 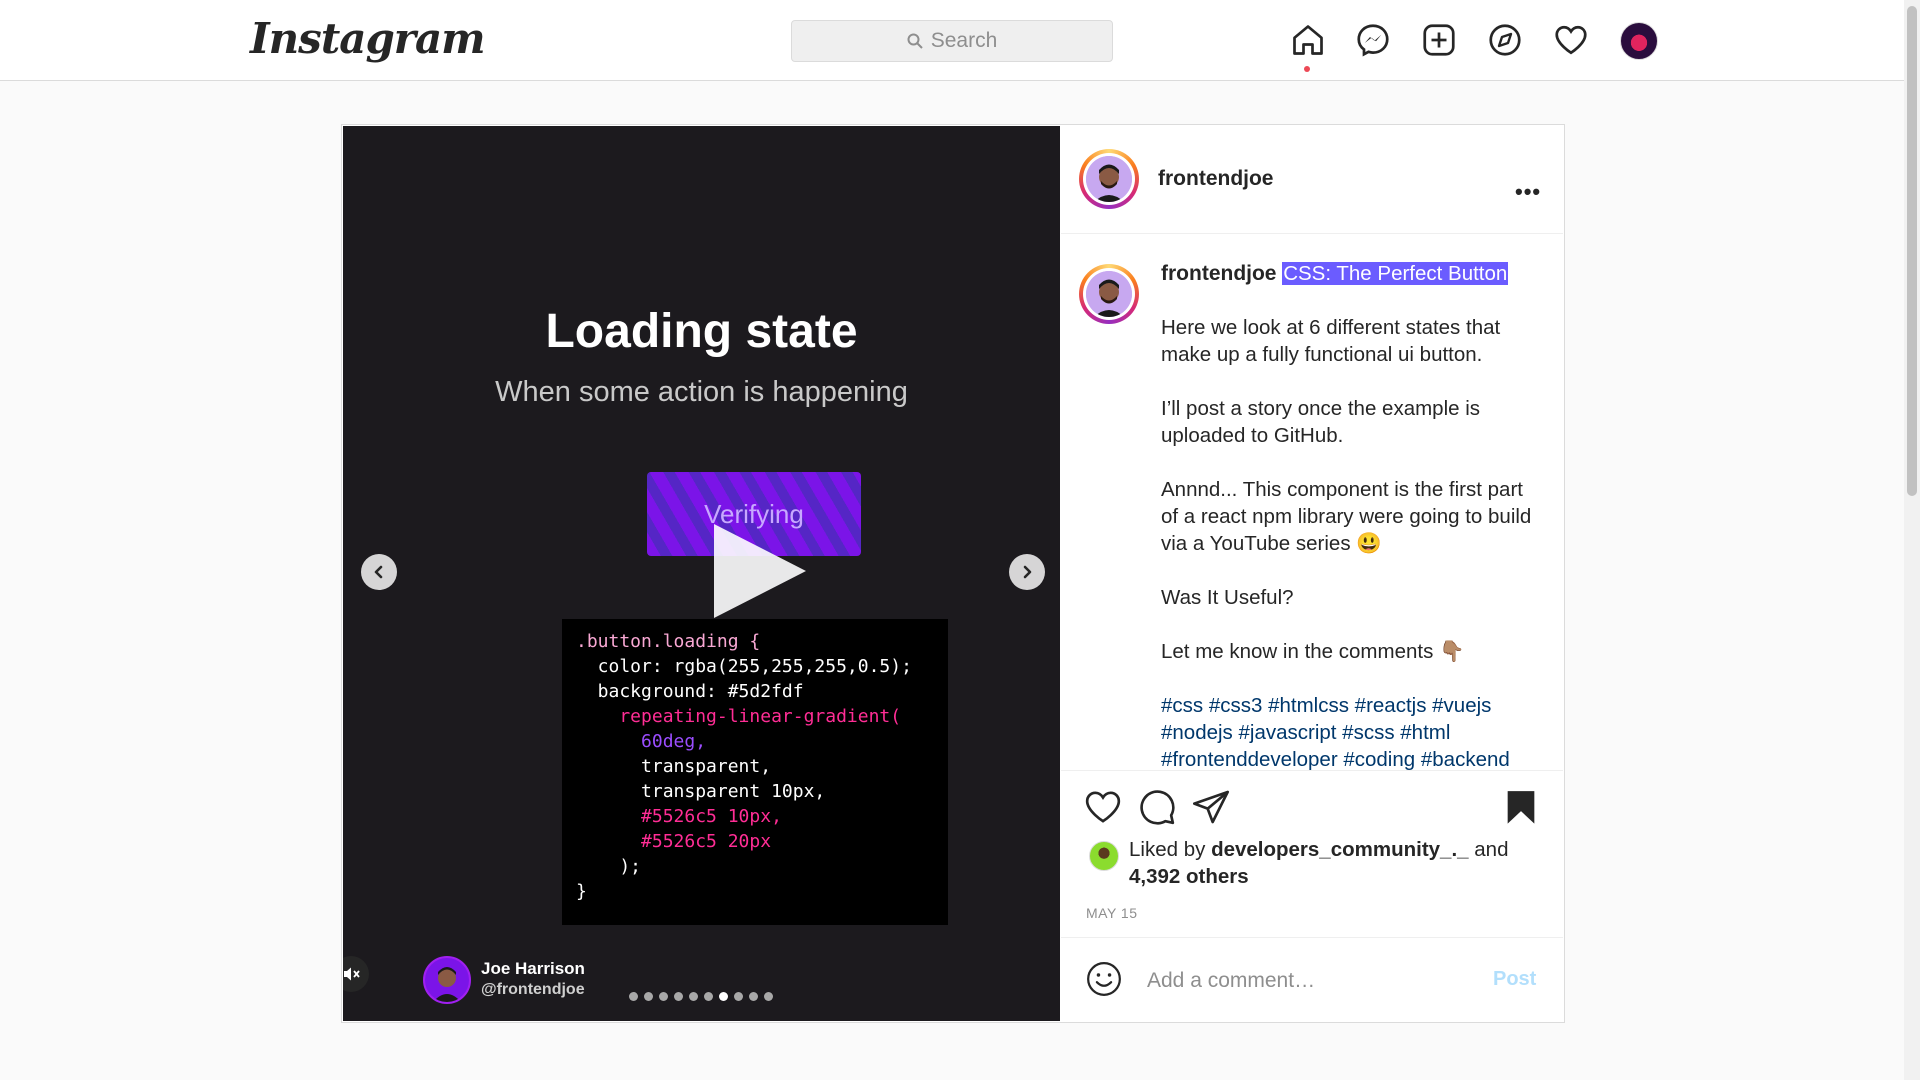 What do you see at coordinates (581, 891) in the screenshot?
I see `code-line: }` at bounding box center [581, 891].